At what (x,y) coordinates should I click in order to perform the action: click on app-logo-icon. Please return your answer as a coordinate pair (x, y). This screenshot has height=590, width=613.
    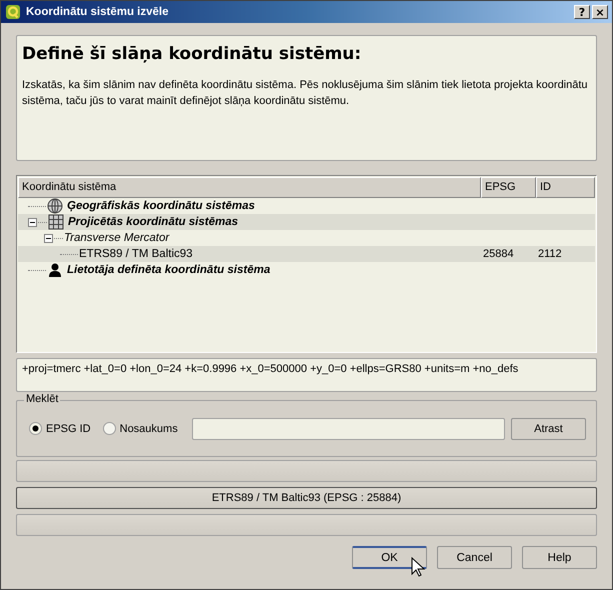
    Looking at the image, I should click on (13, 12).